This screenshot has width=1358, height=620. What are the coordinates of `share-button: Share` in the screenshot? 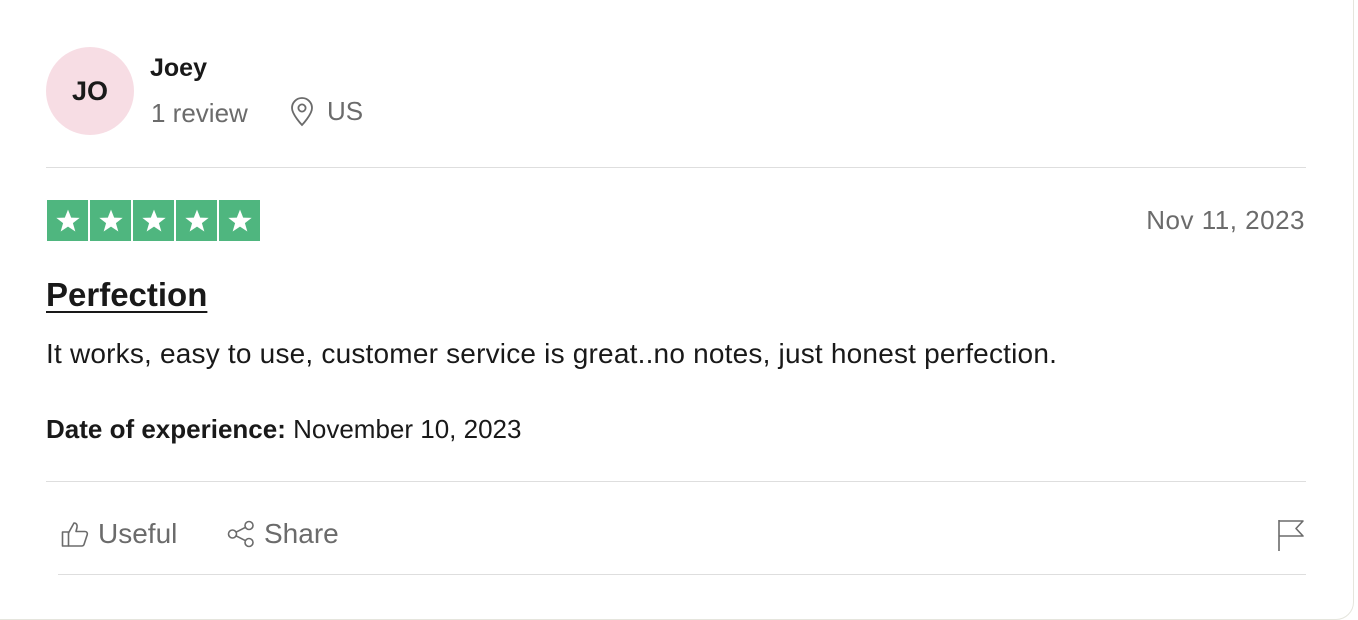 It's located at (282, 534).